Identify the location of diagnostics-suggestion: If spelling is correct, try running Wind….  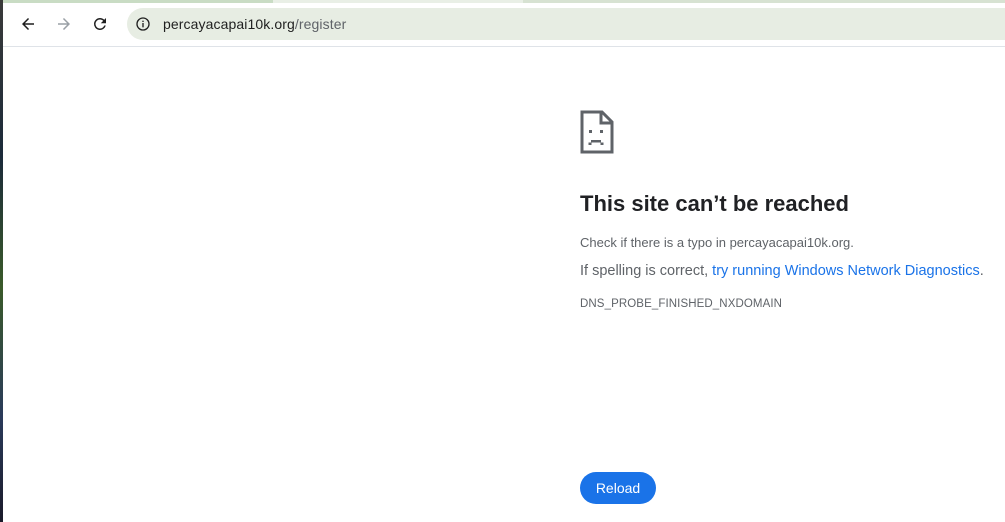
(792, 271).